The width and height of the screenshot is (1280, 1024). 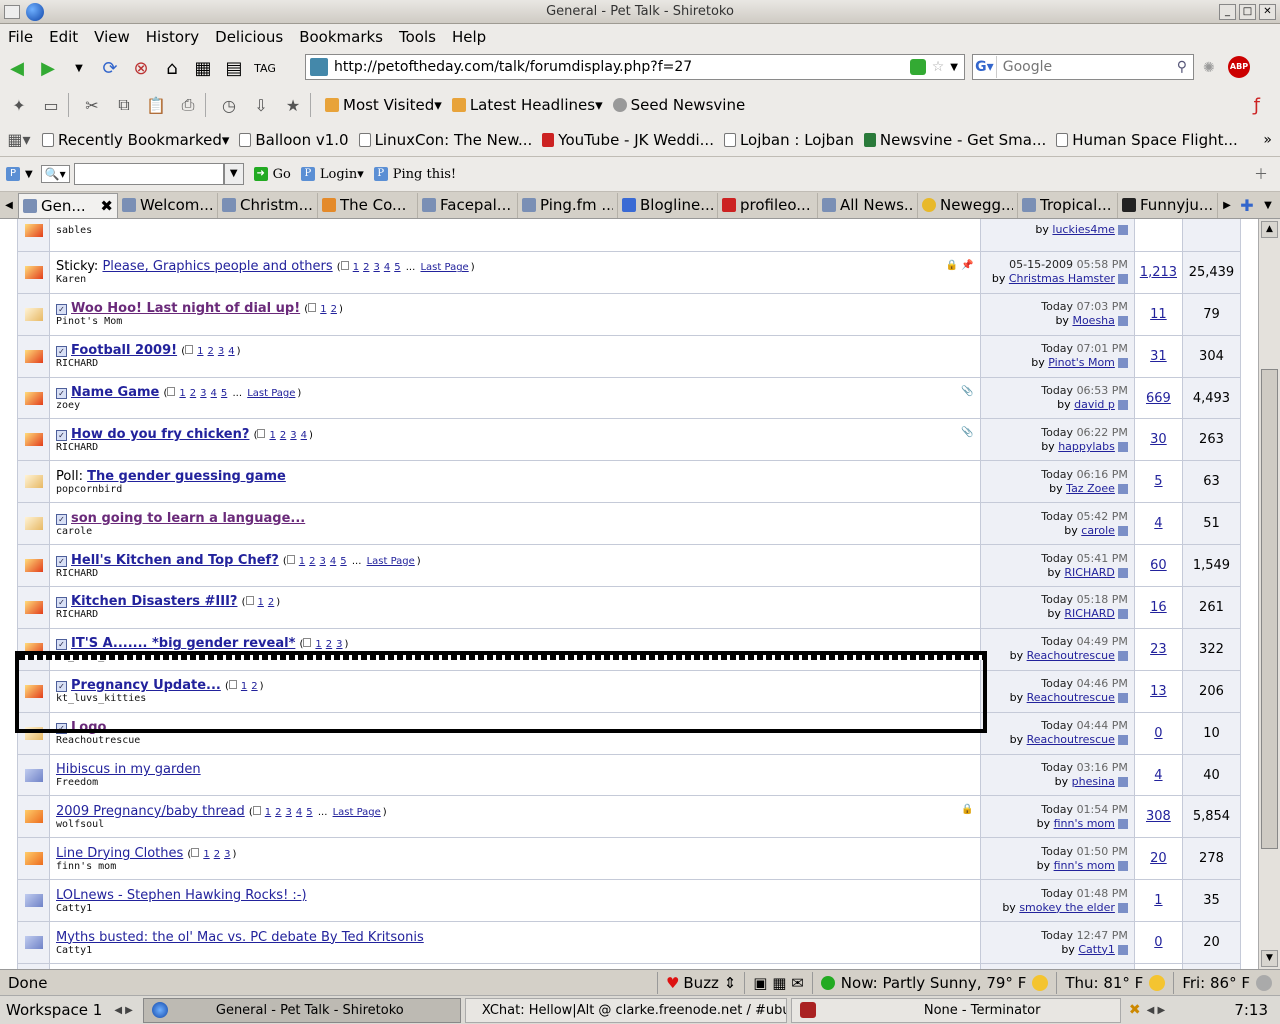 I want to click on maximize-button: □, so click(x=1247, y=12).